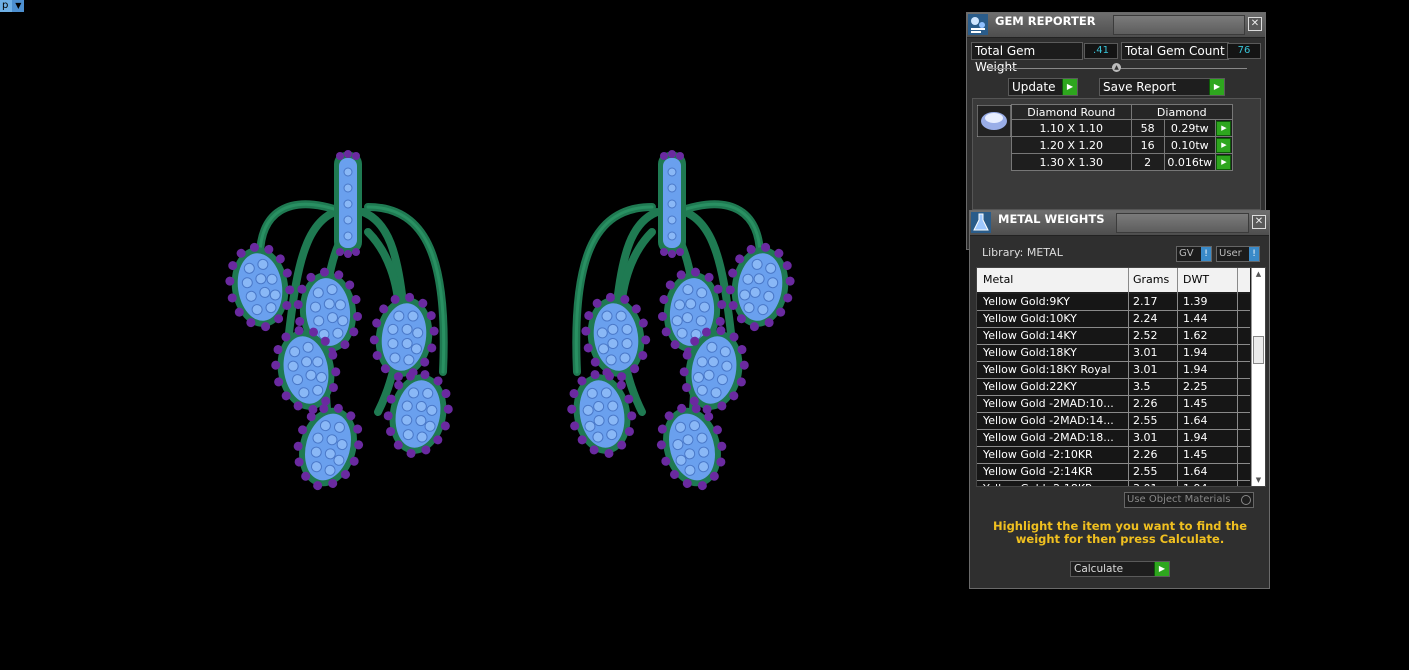 This screenshot has width=1409, height=670. Describe the element at coordinates (1142, 386) in the screenshot. I see `metal-grams: 3.5` at that location.